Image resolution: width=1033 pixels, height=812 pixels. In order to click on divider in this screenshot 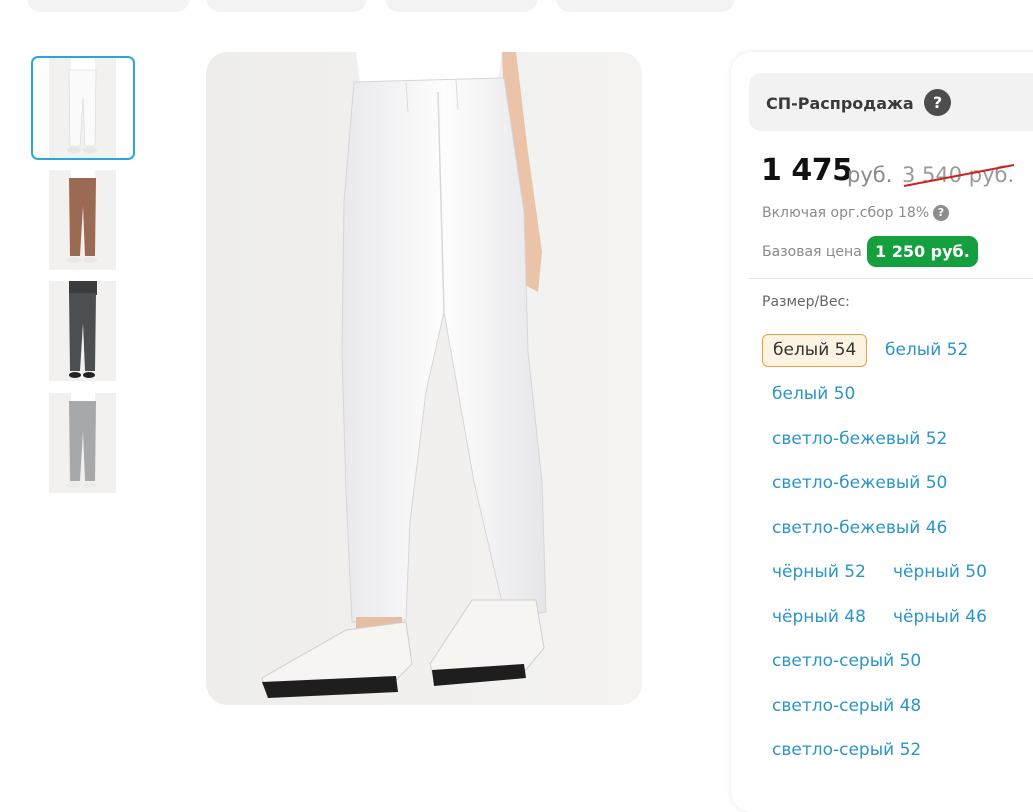, I will do `click(891, 278)`.